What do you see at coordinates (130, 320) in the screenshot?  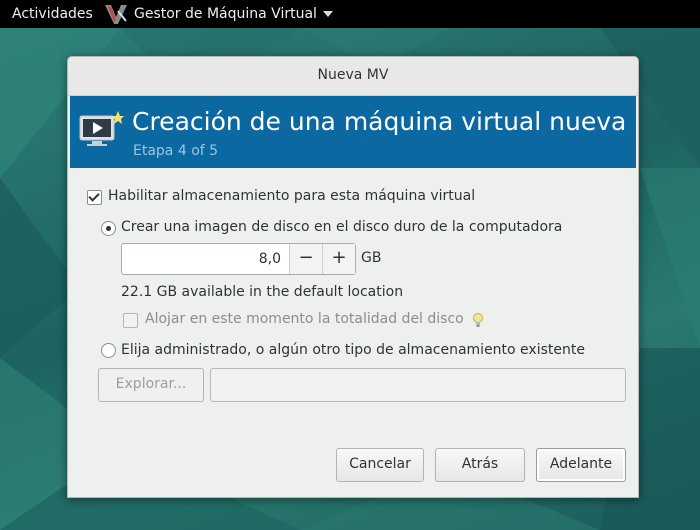 I see `allocate-now-checkbox` at bounding box center [130, 320].